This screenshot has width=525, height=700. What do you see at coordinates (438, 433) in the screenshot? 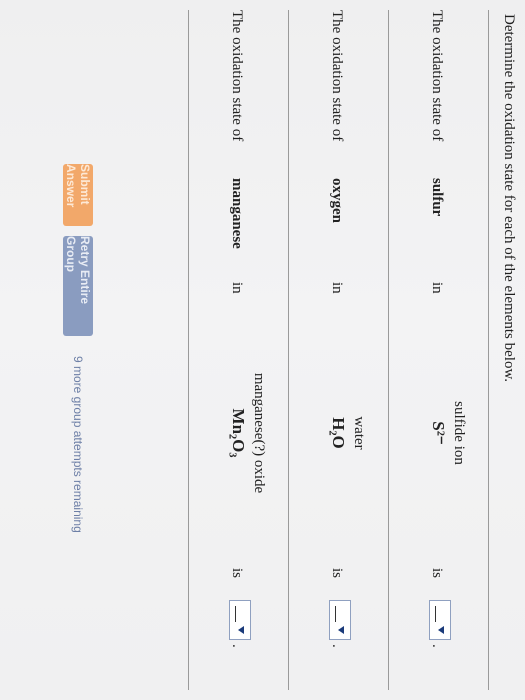
I see `compound-formula: S²⁻` at bounding box center [438, 433].